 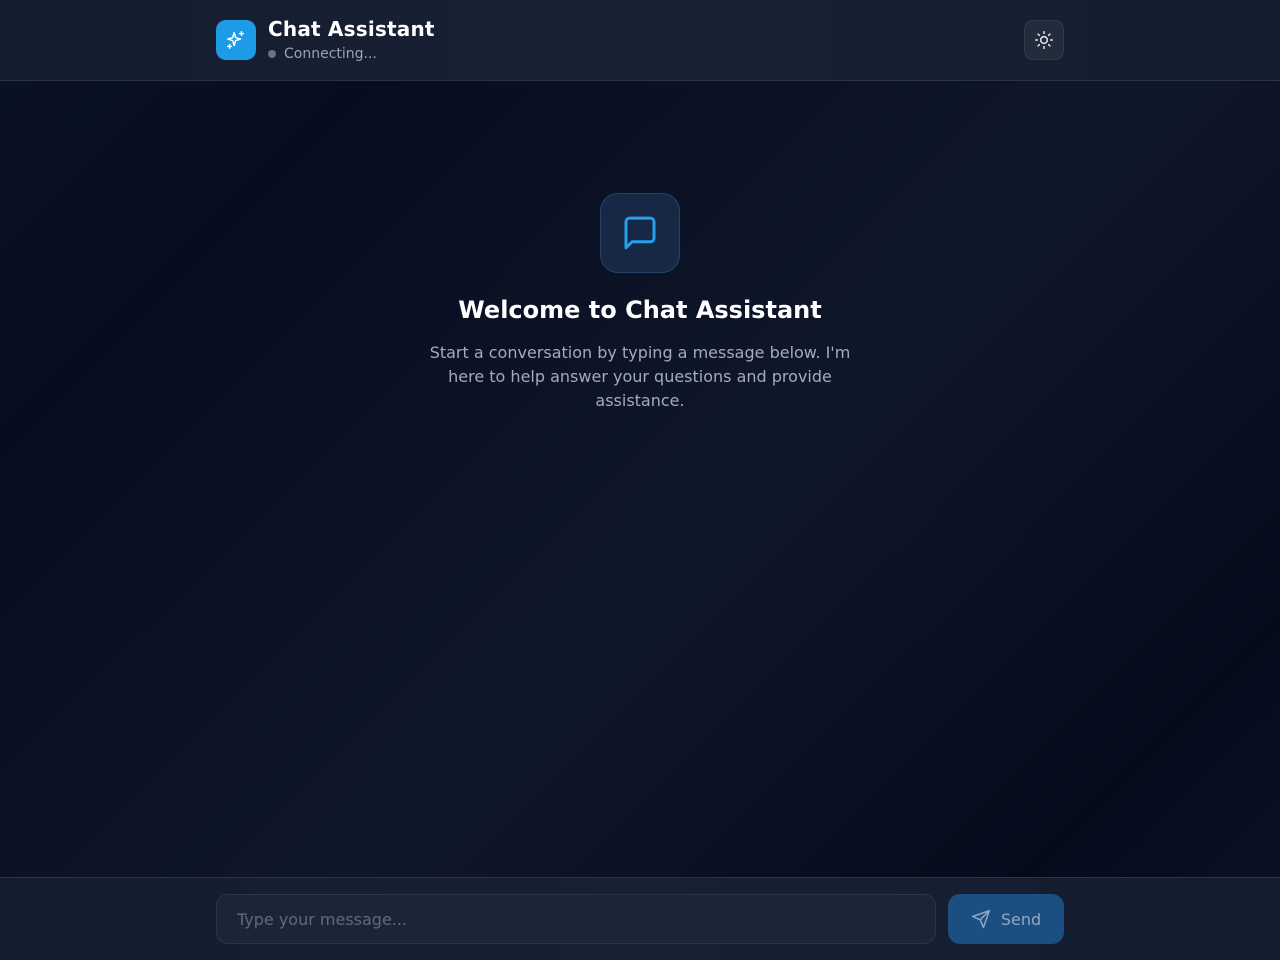 I want to click on welcome-title: Welcome to Chat Assistant, so click(x=640, y=310).